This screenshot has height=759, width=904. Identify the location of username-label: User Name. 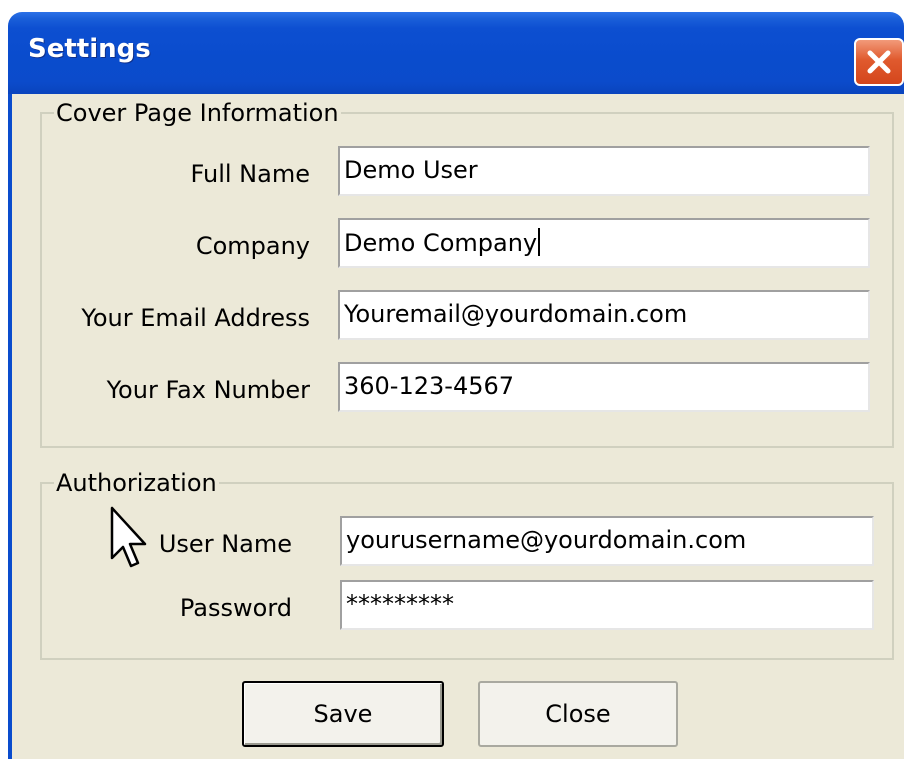
(225, 544).